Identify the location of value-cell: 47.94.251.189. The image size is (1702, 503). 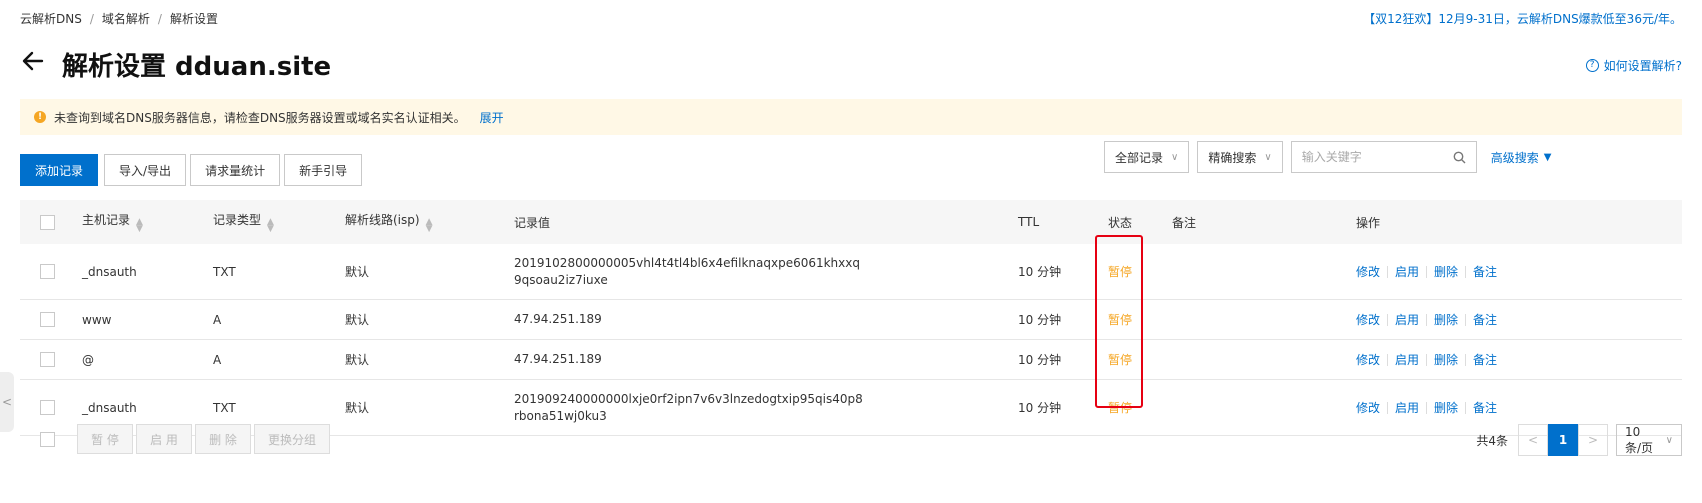
(766, 359).